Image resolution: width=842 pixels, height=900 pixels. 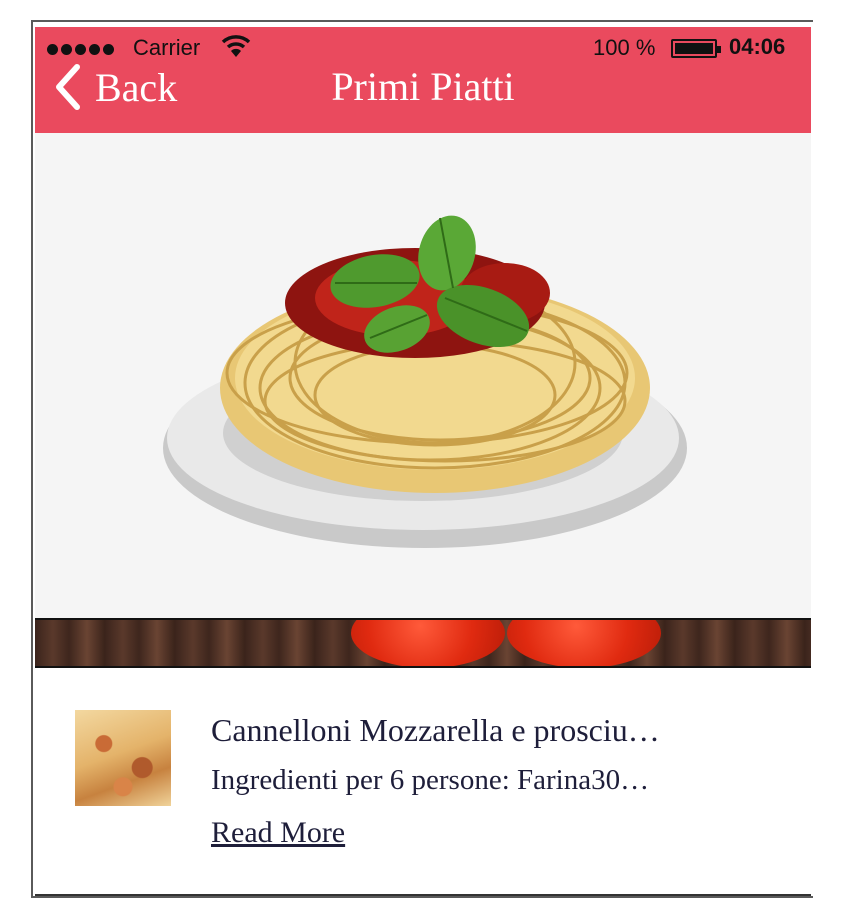 I want to click on battery-icon, so click(x=696, y=48).